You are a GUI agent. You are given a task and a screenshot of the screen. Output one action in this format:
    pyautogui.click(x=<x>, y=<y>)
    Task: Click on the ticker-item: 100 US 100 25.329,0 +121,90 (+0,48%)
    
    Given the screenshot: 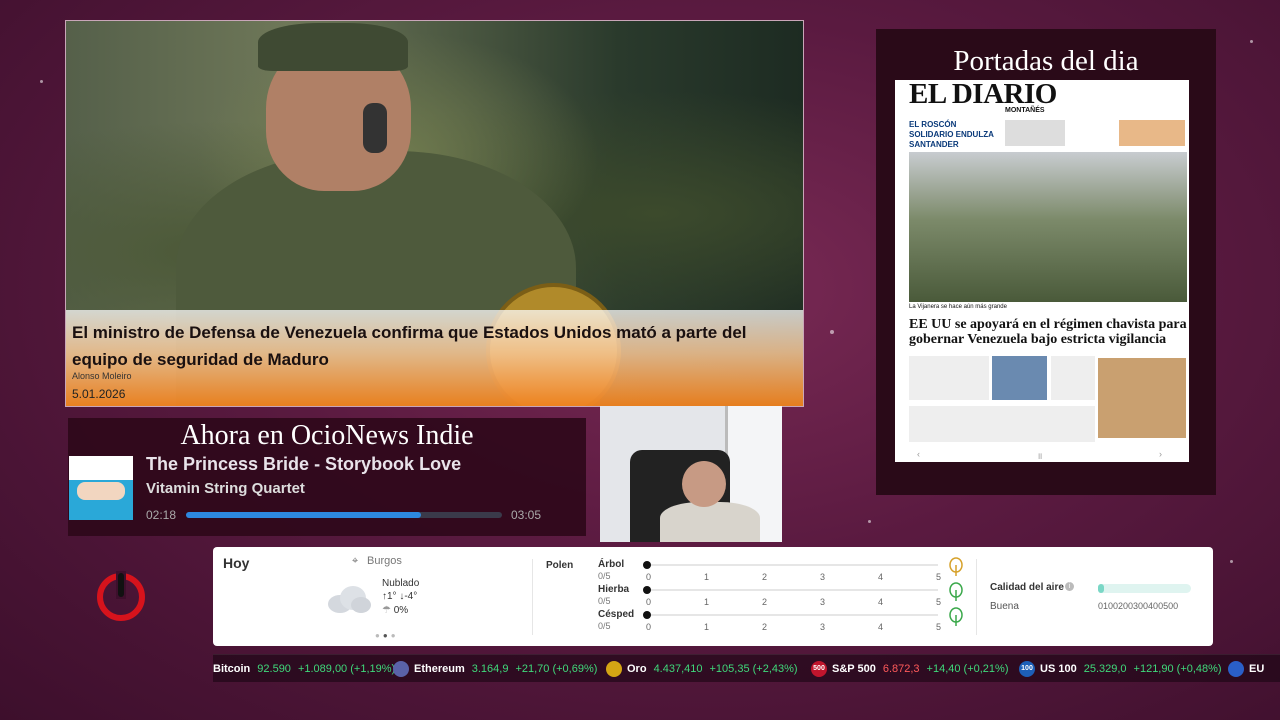 What is the action you would take?
    pyautogui.click(x=1120, y=668)
    